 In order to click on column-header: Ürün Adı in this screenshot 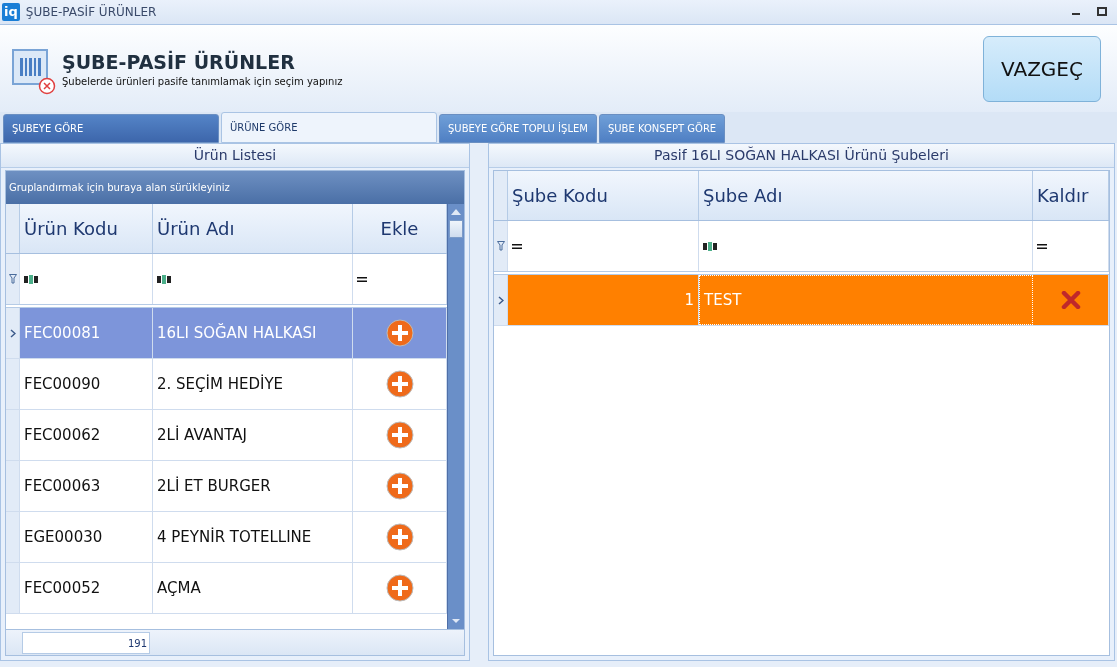, I will do `click(253, 228)`.